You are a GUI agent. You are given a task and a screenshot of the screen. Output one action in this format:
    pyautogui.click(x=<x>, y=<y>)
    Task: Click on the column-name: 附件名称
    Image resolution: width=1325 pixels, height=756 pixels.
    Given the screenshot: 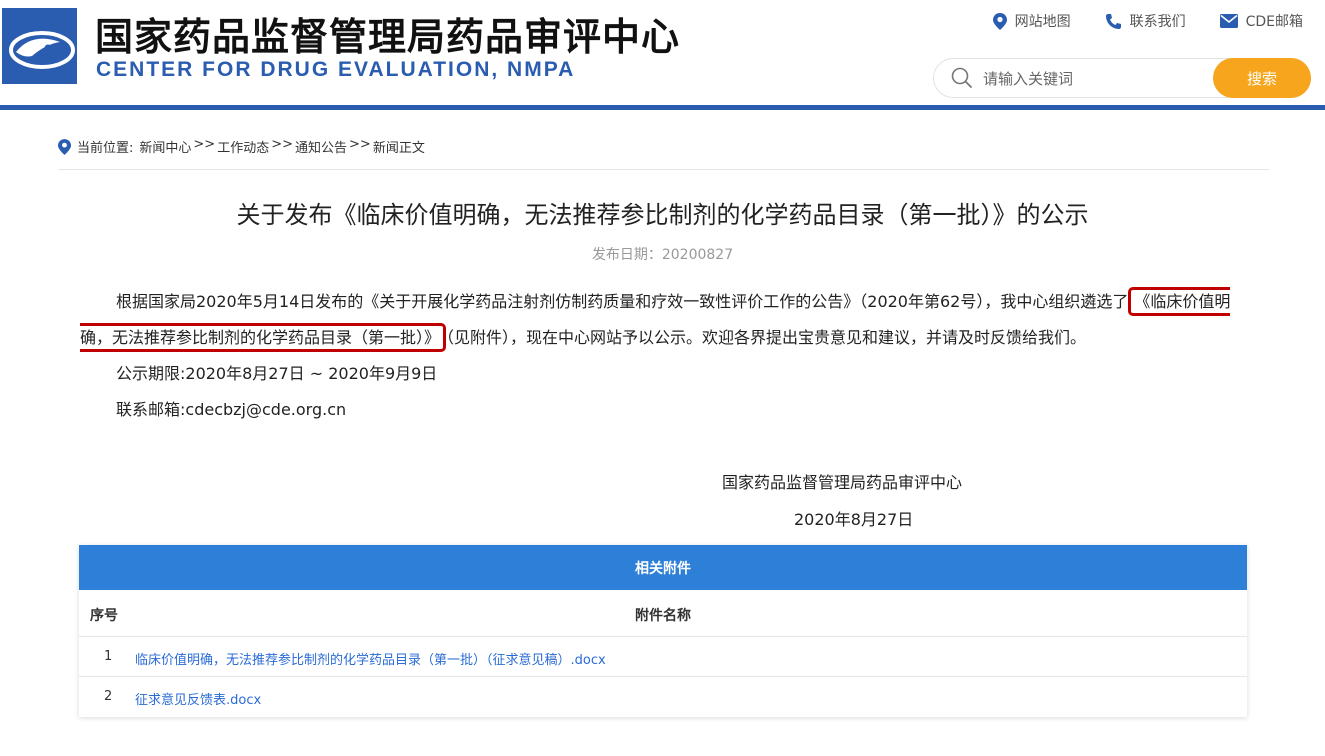 What is the action you would take?
    pyautogui.click(x=663, y=616)
    